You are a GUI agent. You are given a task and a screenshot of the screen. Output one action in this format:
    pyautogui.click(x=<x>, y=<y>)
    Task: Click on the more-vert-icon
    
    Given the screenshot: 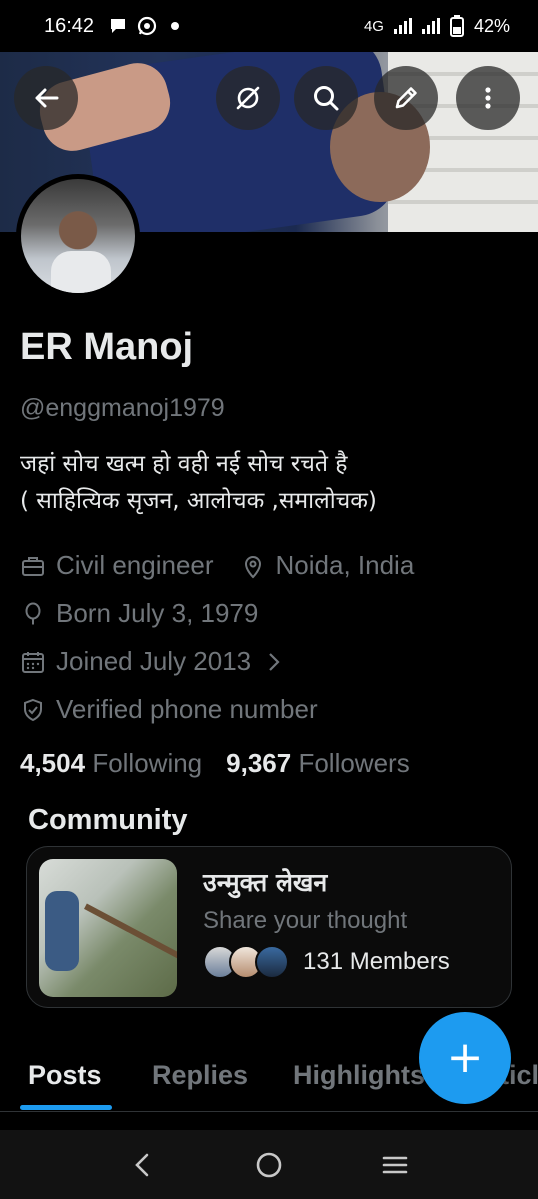 What is the action you would take?
    pyautogui.click(x=488, y=98)
    